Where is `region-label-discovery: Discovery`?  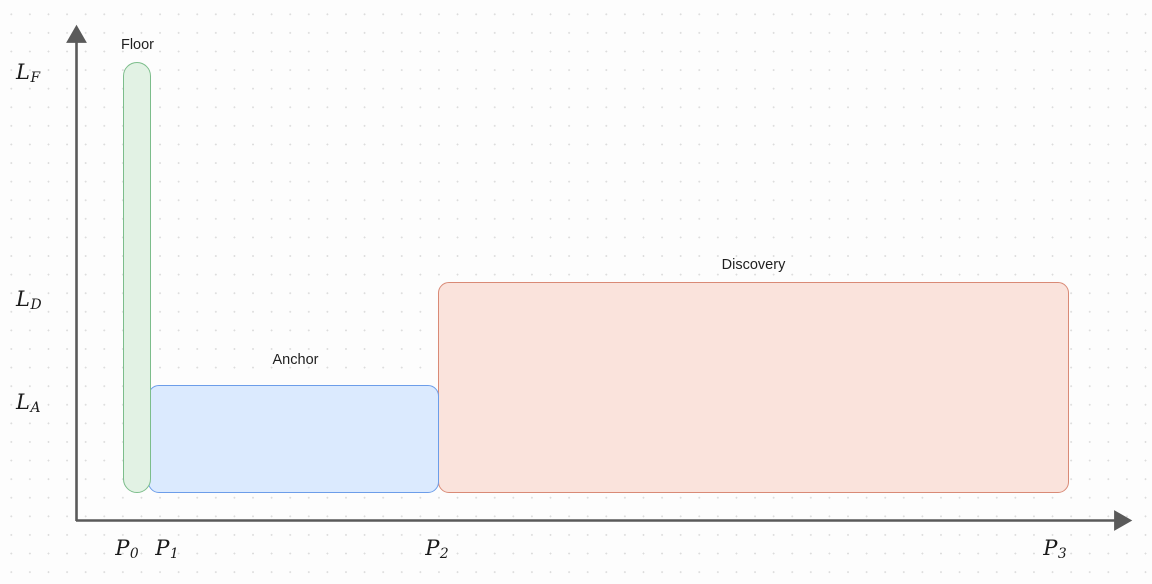
region-label-discovery: Discovery is located at coordinates (753, 265).